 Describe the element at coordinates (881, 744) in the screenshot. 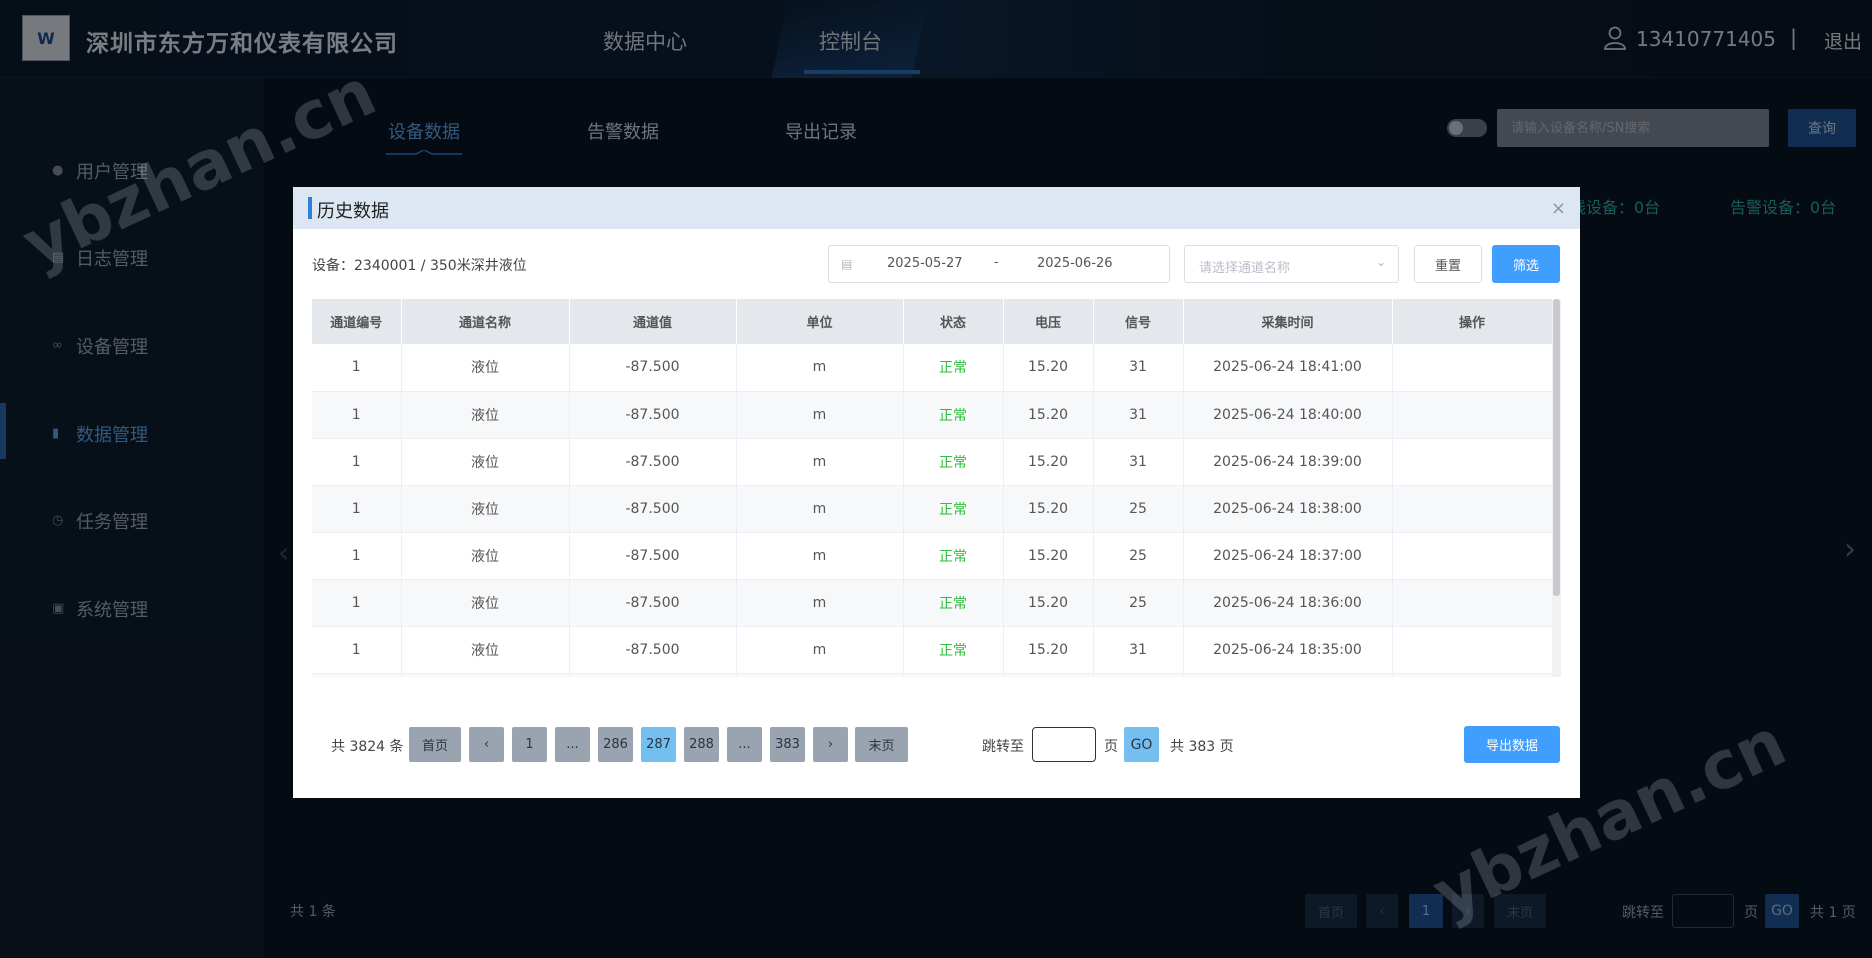

I see `last-page-button: 末页` at that location.